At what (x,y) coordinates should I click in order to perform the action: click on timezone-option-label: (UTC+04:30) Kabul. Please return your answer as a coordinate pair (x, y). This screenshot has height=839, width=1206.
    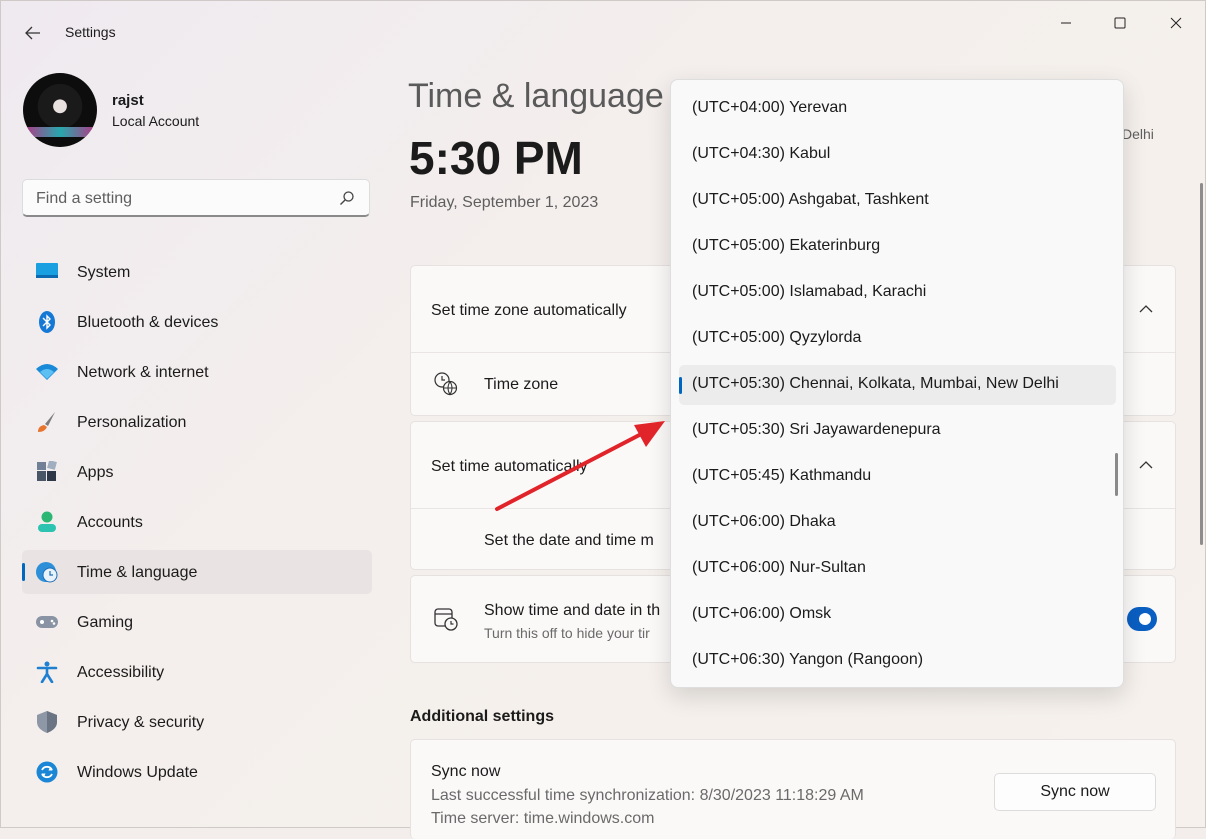
    Looking at the image, I should click on (761, 153).